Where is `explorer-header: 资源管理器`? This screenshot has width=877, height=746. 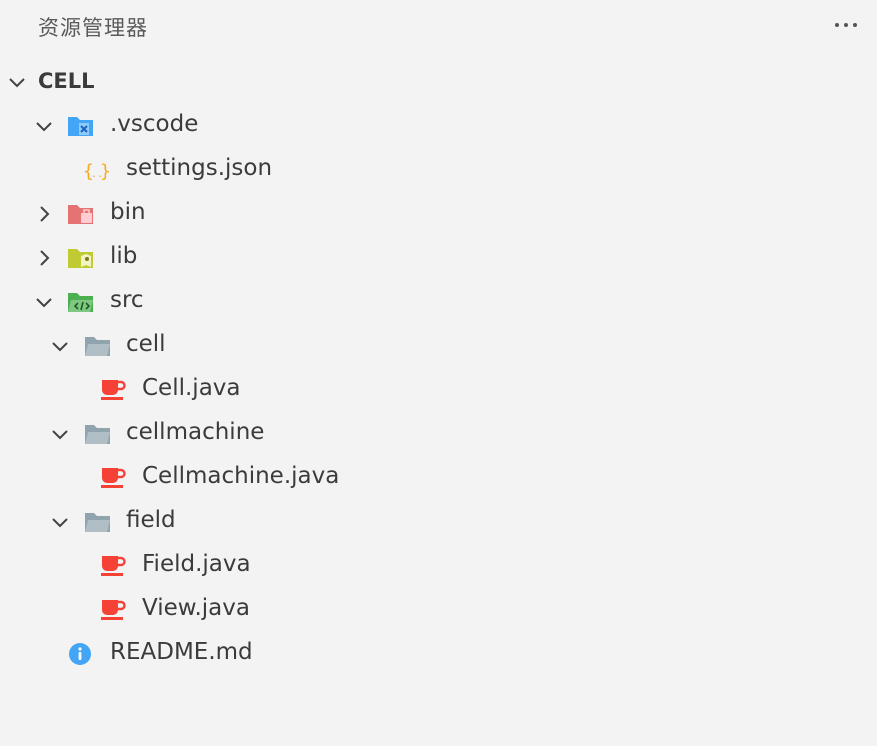
explorer-header: 资源管理器 is located at coordinates (438, 26).